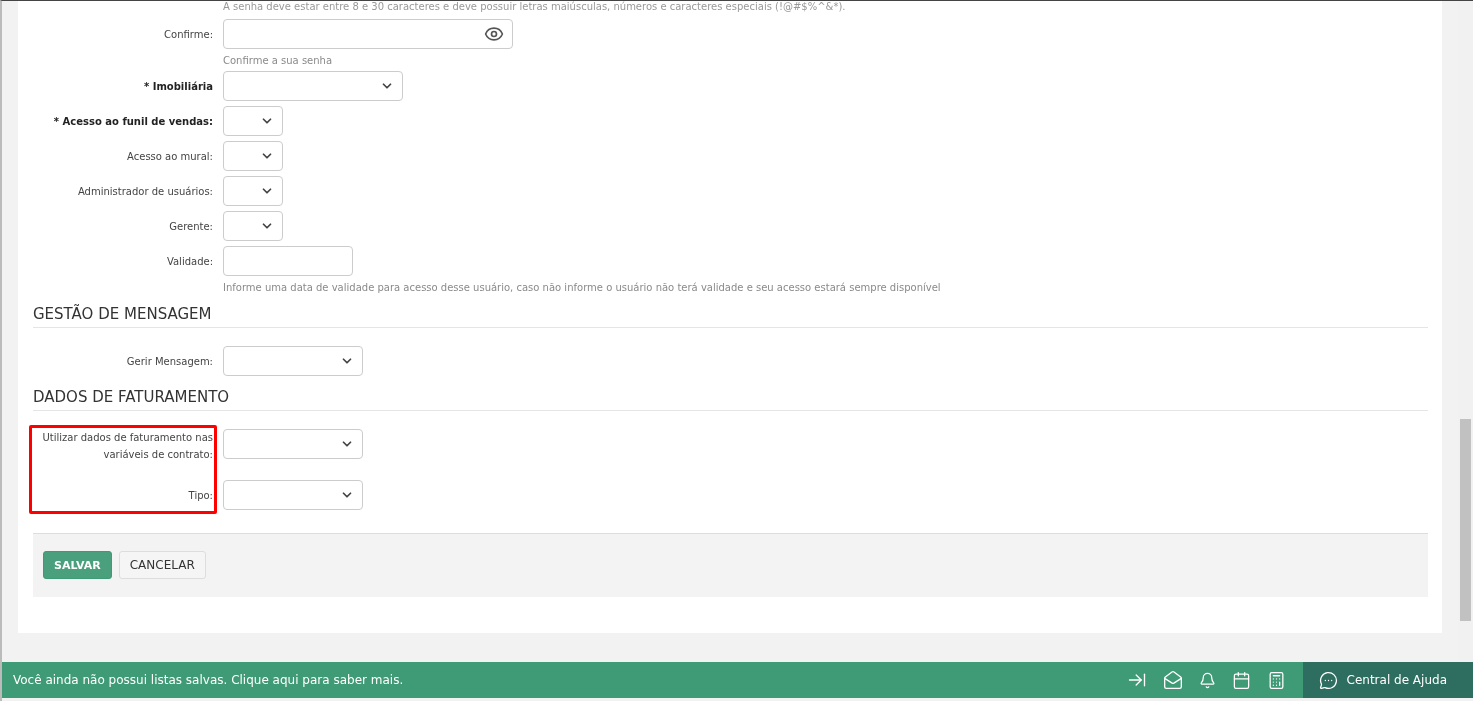 The width and height of the screenshot is (1473, 701). Describe the element at coordinates (77, 565) in the screenshot. I see `save-button: SALVAR` at that location.